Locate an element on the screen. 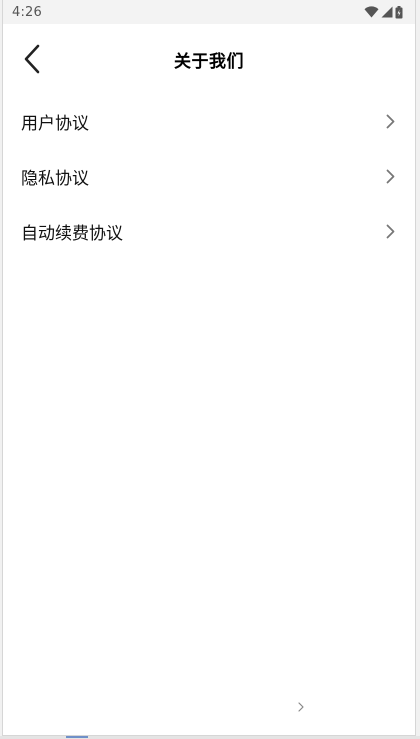 The image size is (420, 739). menu-item-privacy-agreement: 隐私协议 is located at coordinates (209, 176).